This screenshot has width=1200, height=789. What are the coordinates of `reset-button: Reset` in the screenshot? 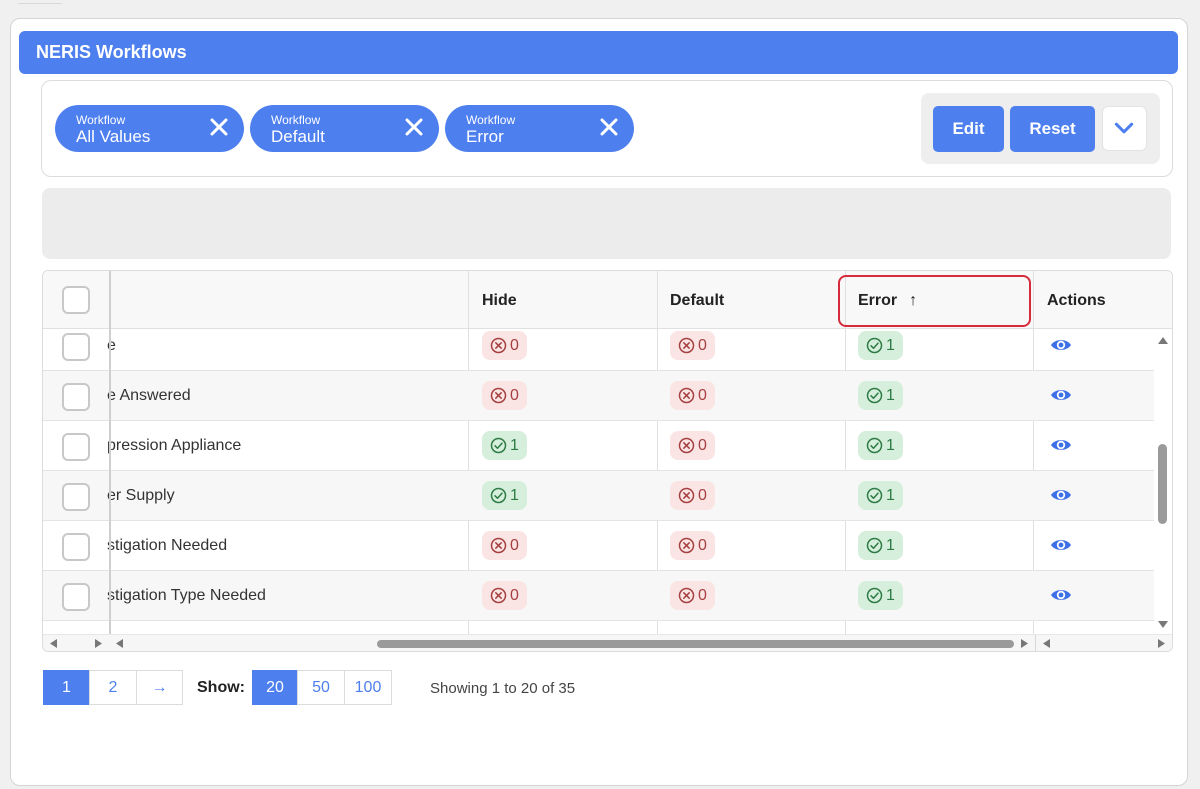 It's located at (1052, 129).